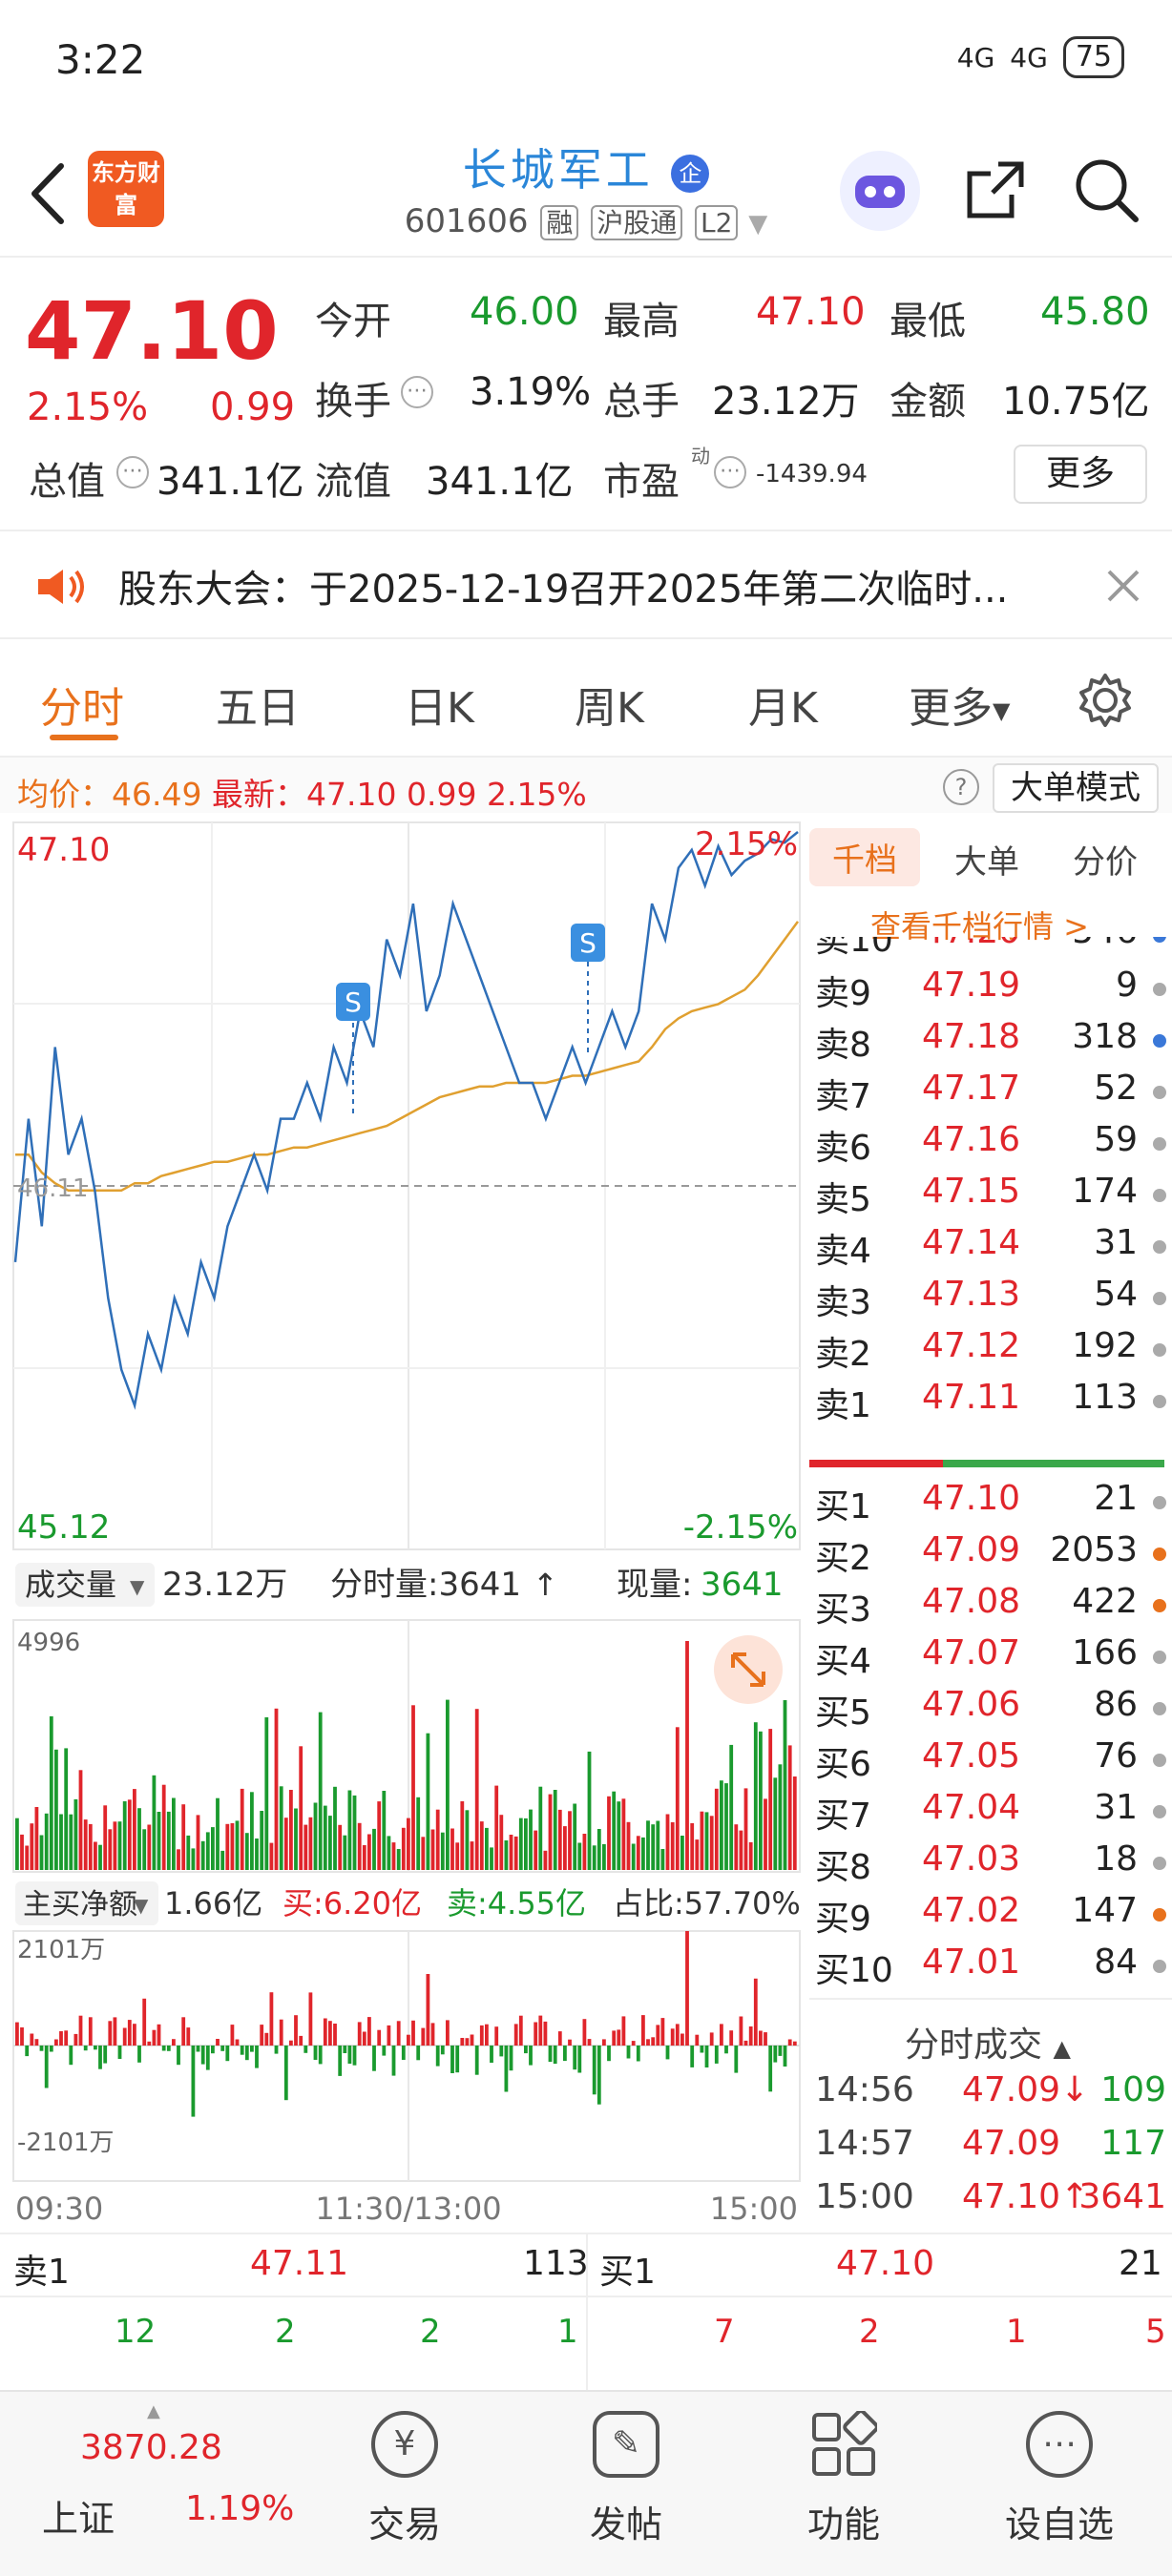 This screenshot has height=2576, width=1172. What do you see at coordinates (258, 704) in the screenshot?
I see `tab-five-day: 五日` at bounding box center [258, 704].